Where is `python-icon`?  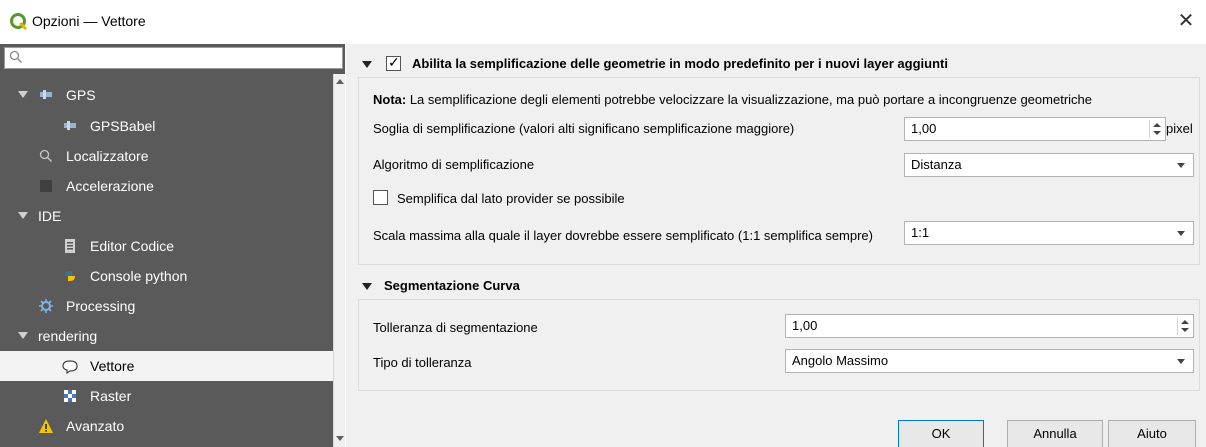 python-icon is located at coordinates (70, 276).